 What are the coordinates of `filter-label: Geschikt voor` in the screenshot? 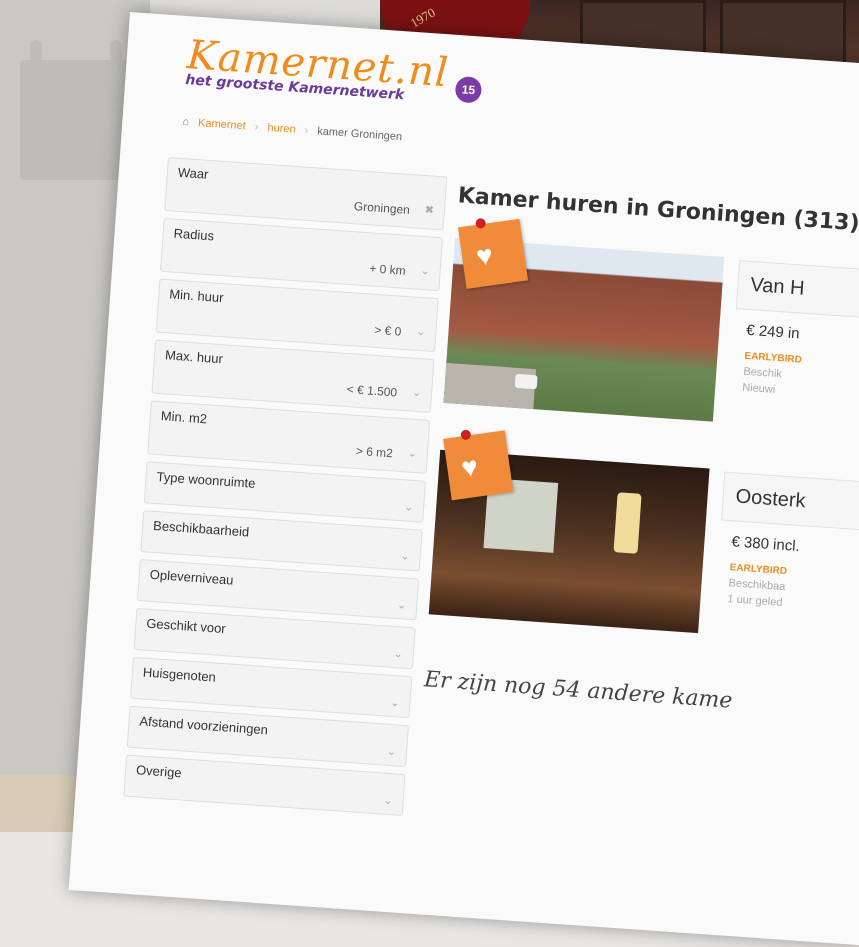 It's located at (186, 626).